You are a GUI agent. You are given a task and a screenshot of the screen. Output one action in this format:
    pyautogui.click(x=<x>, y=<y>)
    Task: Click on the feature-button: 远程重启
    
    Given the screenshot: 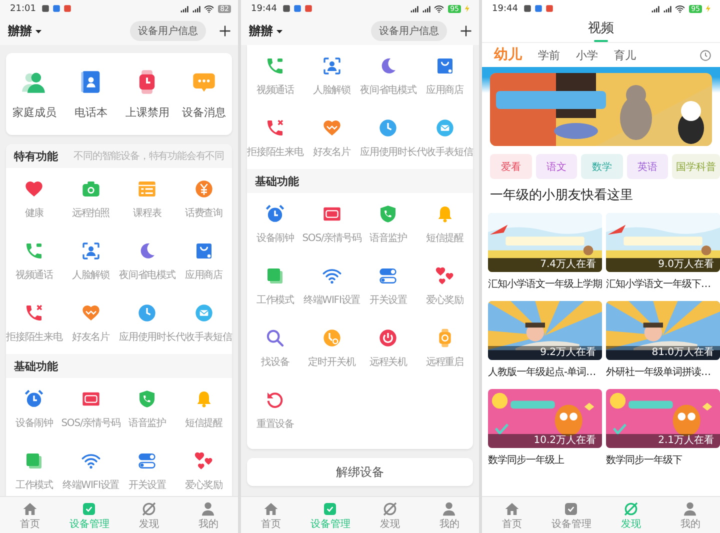 What is the action you would take?
    pyautogui.click(x=444, y=348)
    